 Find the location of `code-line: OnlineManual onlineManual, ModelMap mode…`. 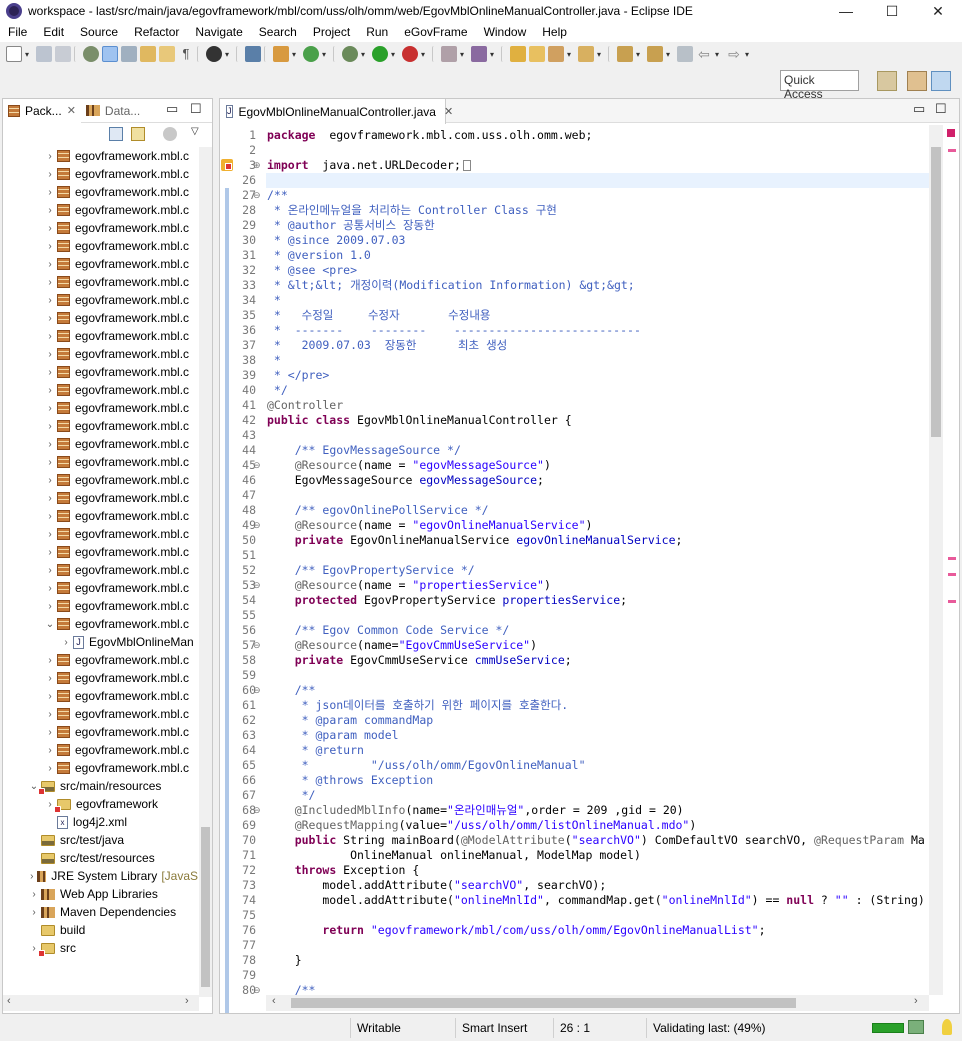

code-line: OnlineManual onlineManual, ModelMap mode… is located at coordinates (454, 855).